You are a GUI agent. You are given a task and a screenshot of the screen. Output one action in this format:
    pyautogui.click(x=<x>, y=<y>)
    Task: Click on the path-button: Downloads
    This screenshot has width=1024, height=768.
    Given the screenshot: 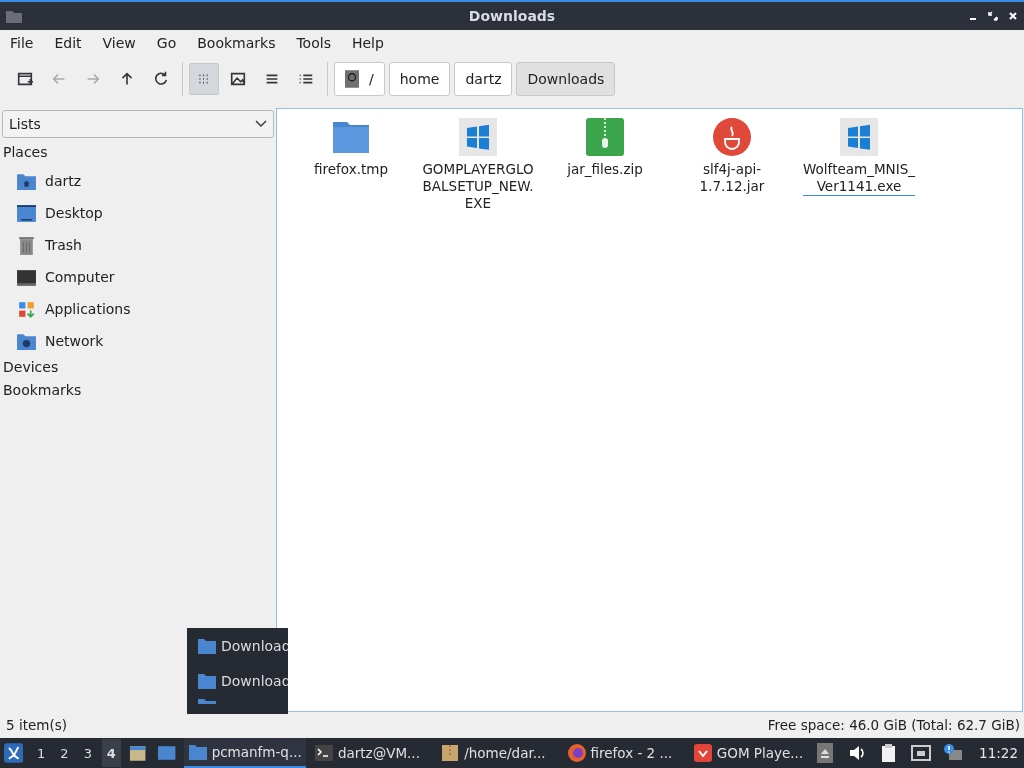 What is the action you would take?
    pyautogui.click(x=566, y=79)
    